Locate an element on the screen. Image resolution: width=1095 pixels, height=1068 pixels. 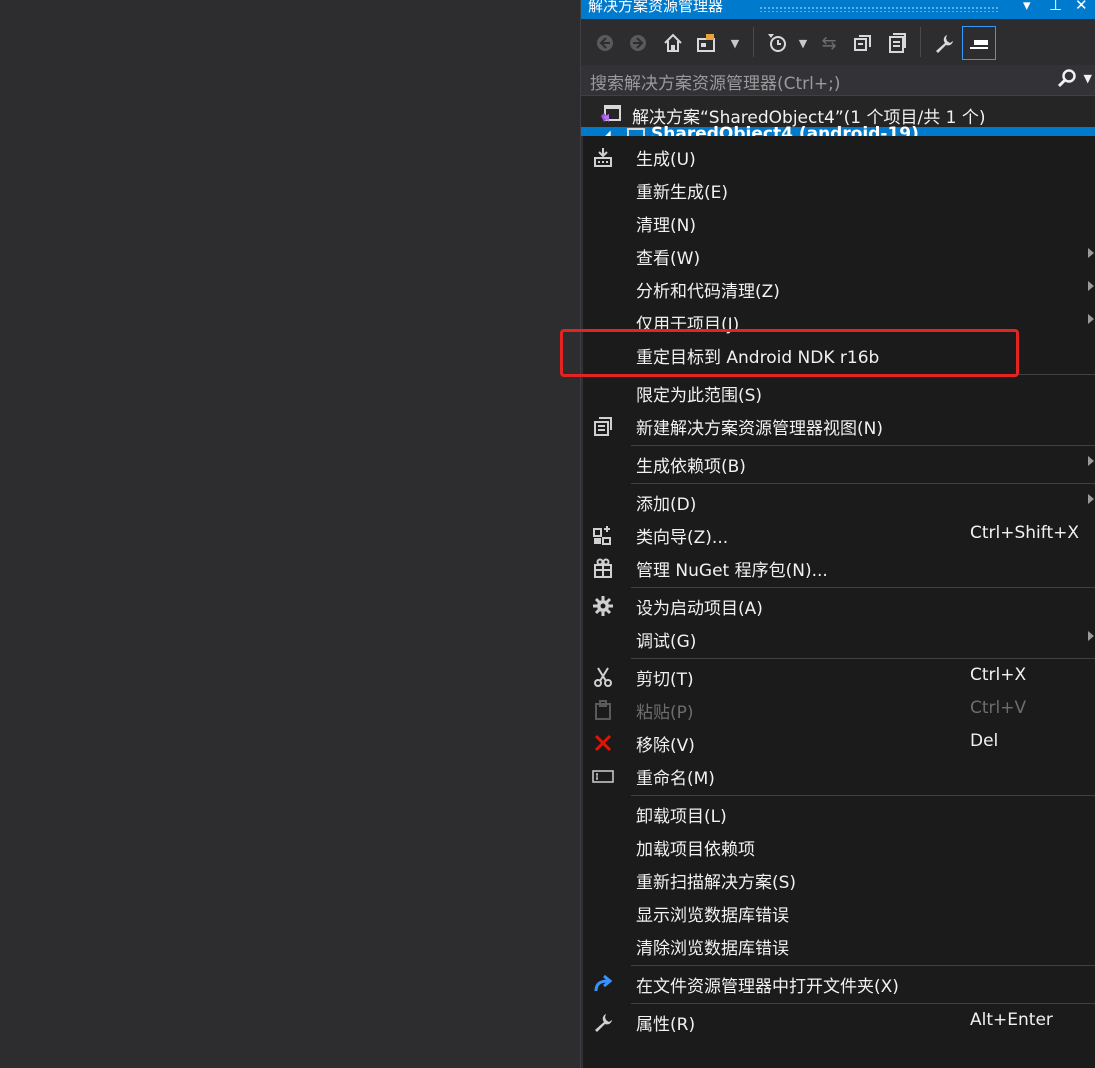
paste-icon is located at coordinates (603, 710).